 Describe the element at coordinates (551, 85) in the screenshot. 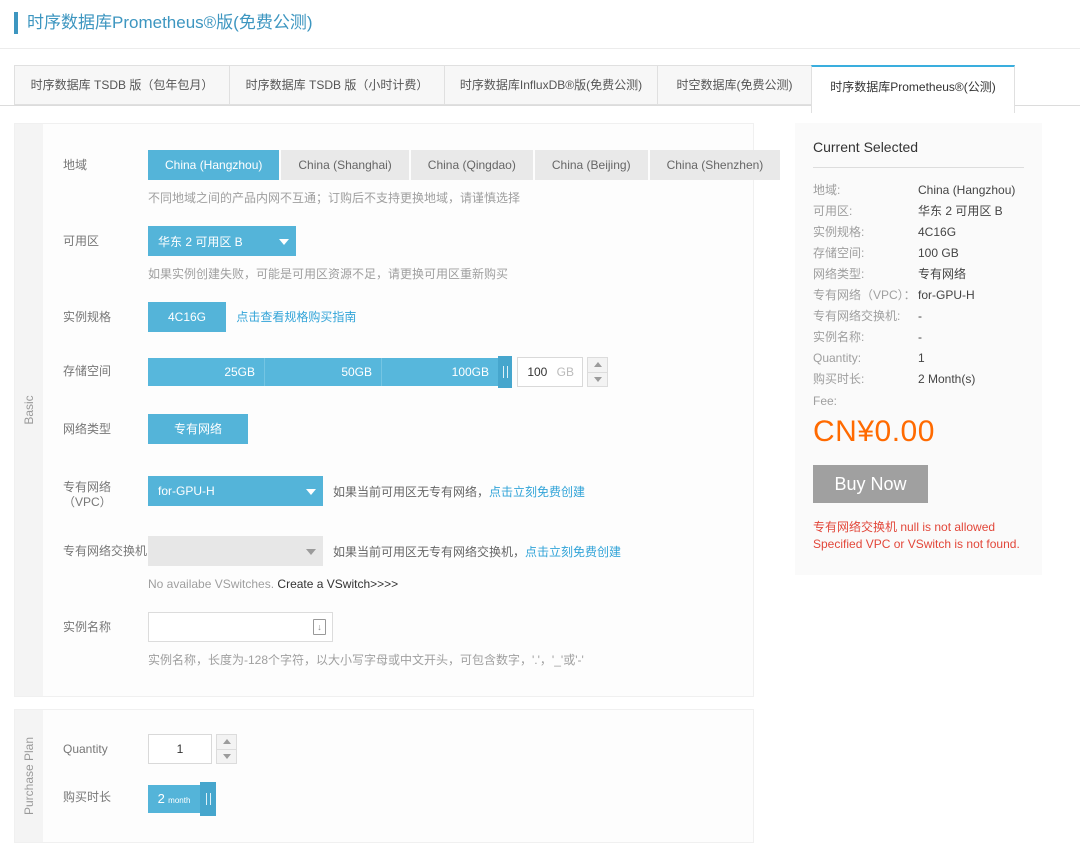

I see `tab-influxdb: 时序数据库InfluxDB®版(免费公测)` at that location.